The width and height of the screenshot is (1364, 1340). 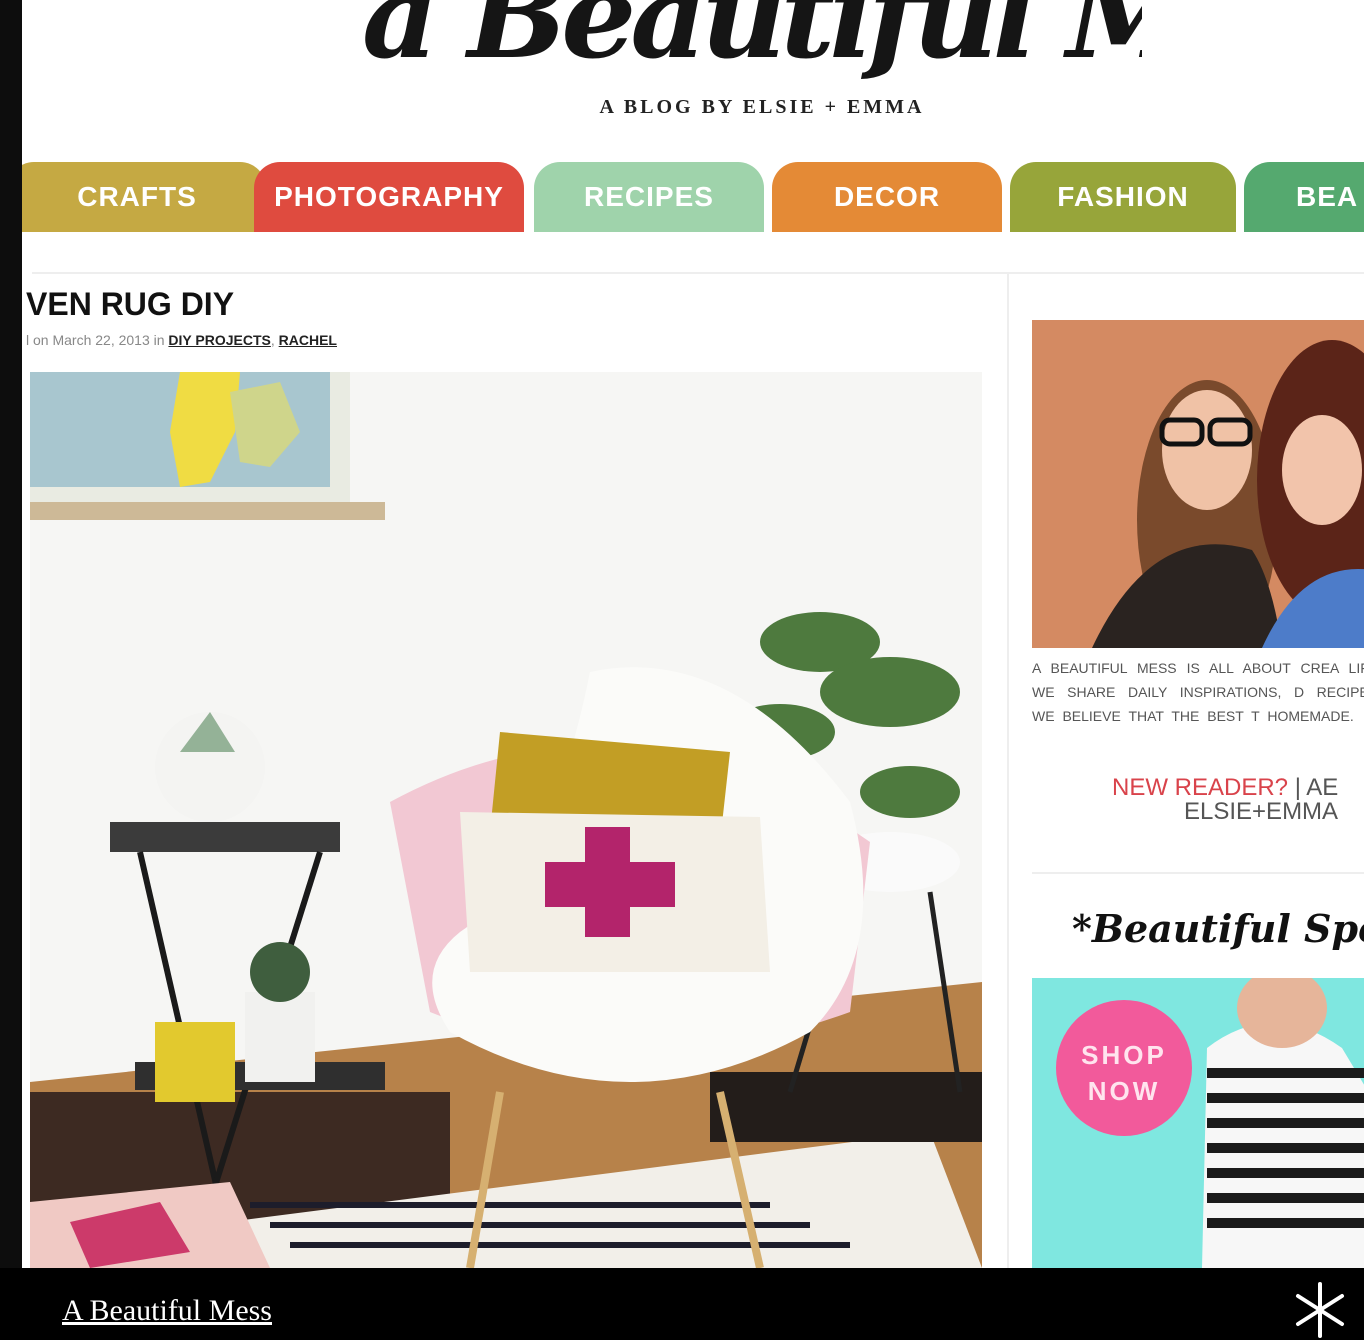 I want to click on footer-home-link: A Beautiful Mess, so click(x=167, y=1311).